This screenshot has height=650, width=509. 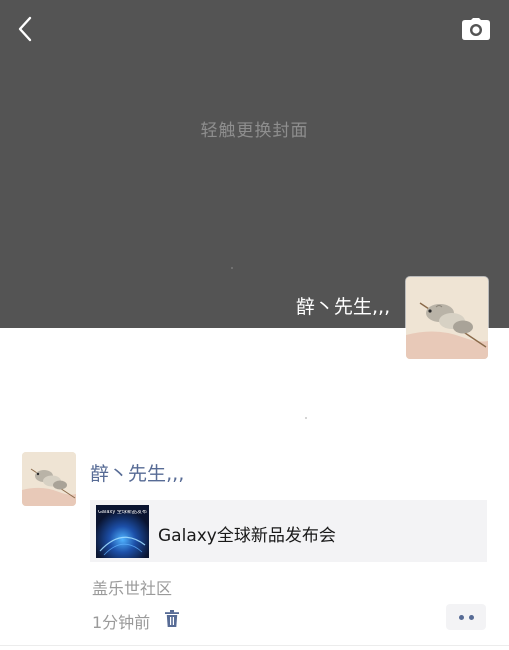 I want to click on link-thumbnail: Galaxy 全球新品发布会, so click(x=122, y=531).